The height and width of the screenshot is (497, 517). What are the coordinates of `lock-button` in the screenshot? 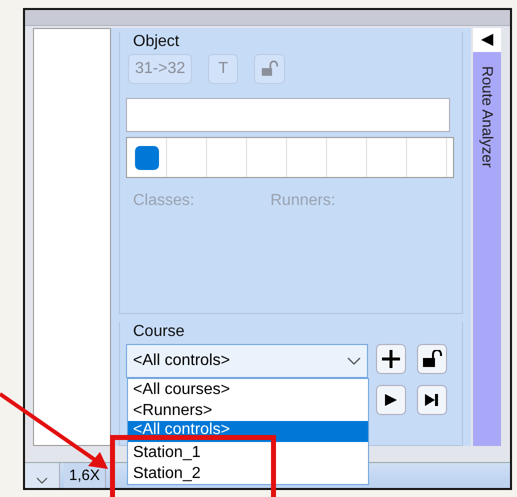 It's located at (432, 359).